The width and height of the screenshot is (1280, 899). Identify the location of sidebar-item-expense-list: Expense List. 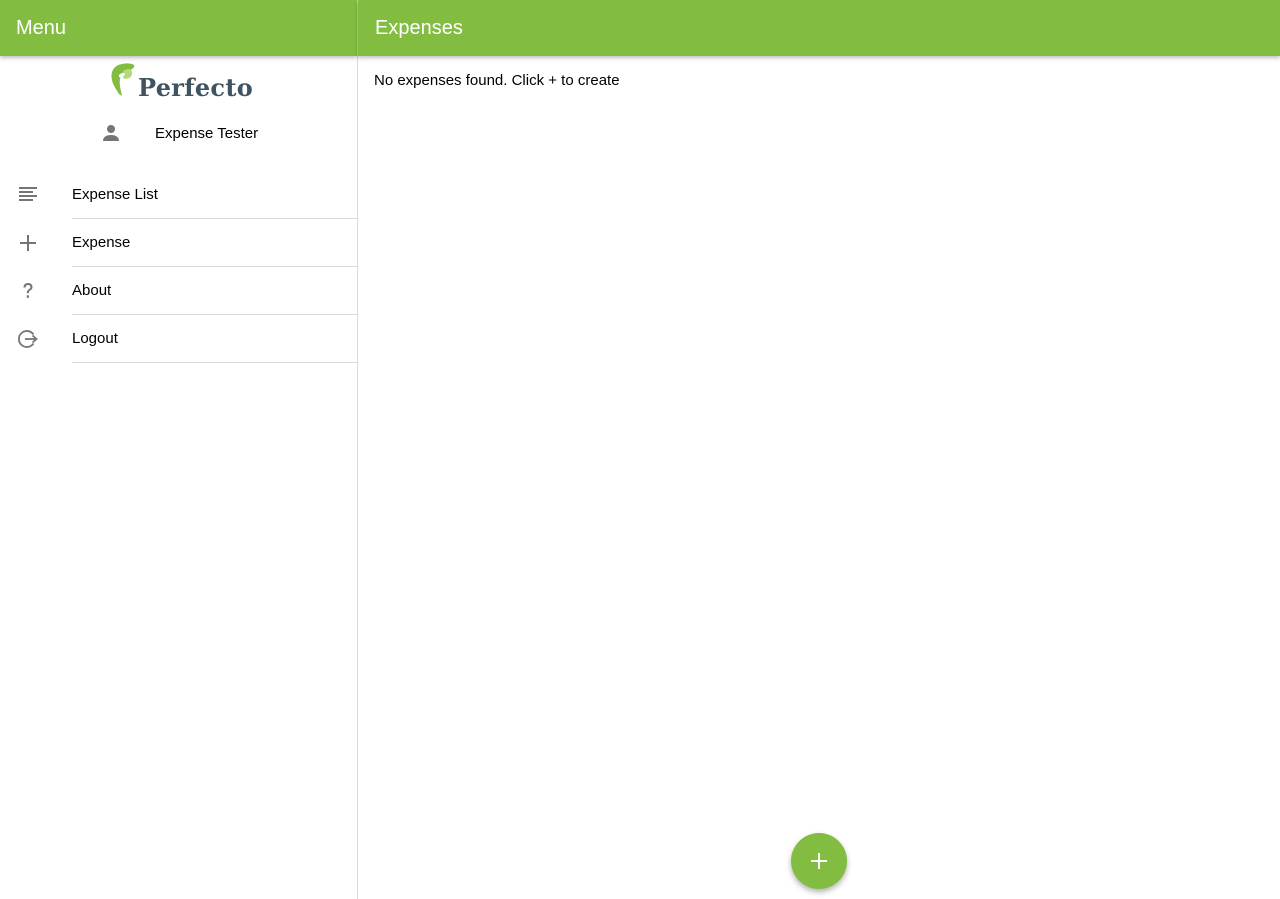
(178, 195).